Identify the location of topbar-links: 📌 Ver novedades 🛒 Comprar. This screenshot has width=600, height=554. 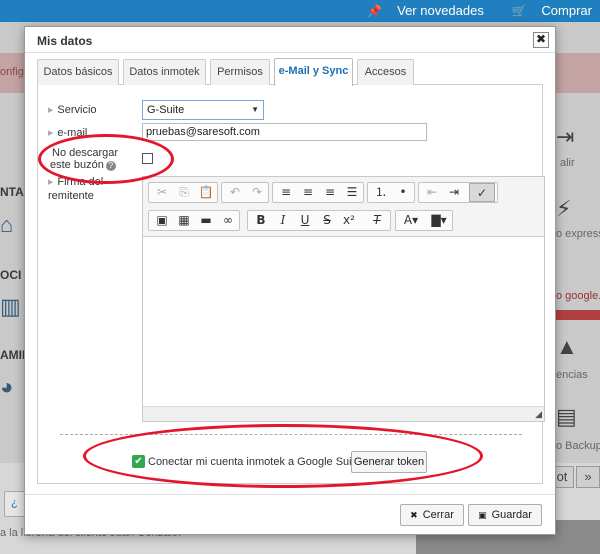
(467, 10).